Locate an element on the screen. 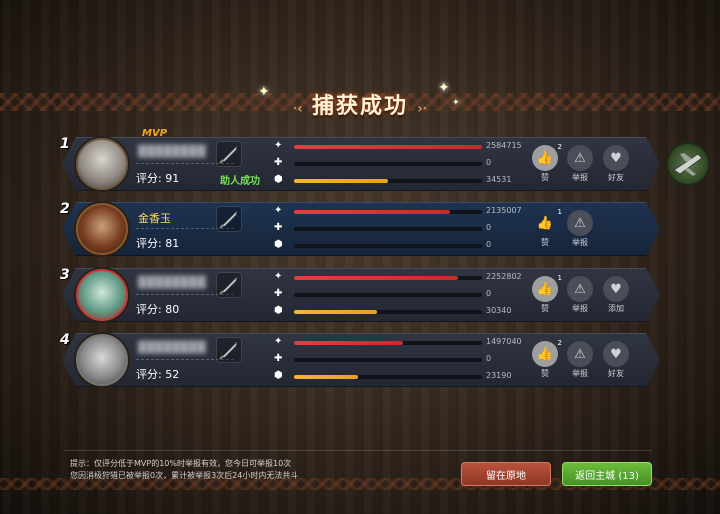  shield-value: 30340 is located at coordinates (499, 310).